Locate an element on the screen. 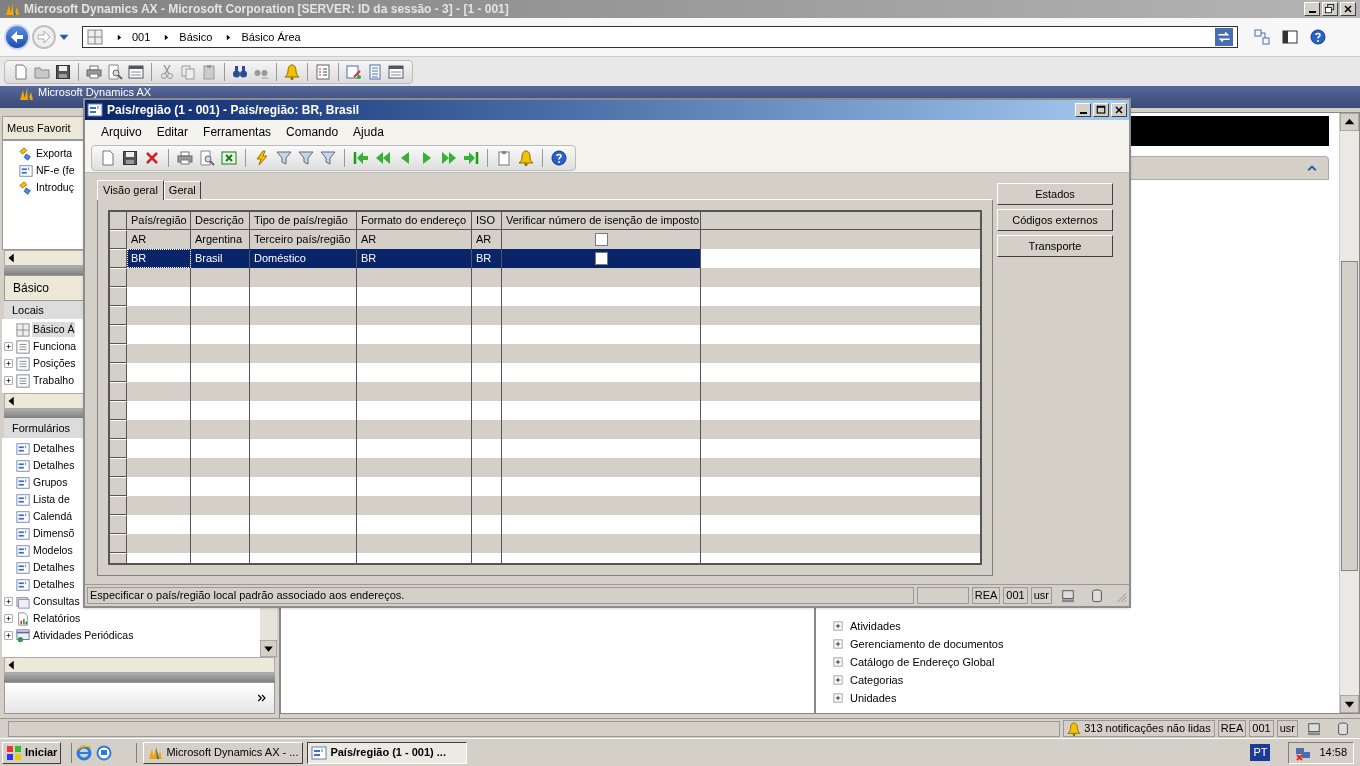 The width and height of the screenshot is (1360, 766). nav-item: Trabalho is located at coordinates (54, 380).